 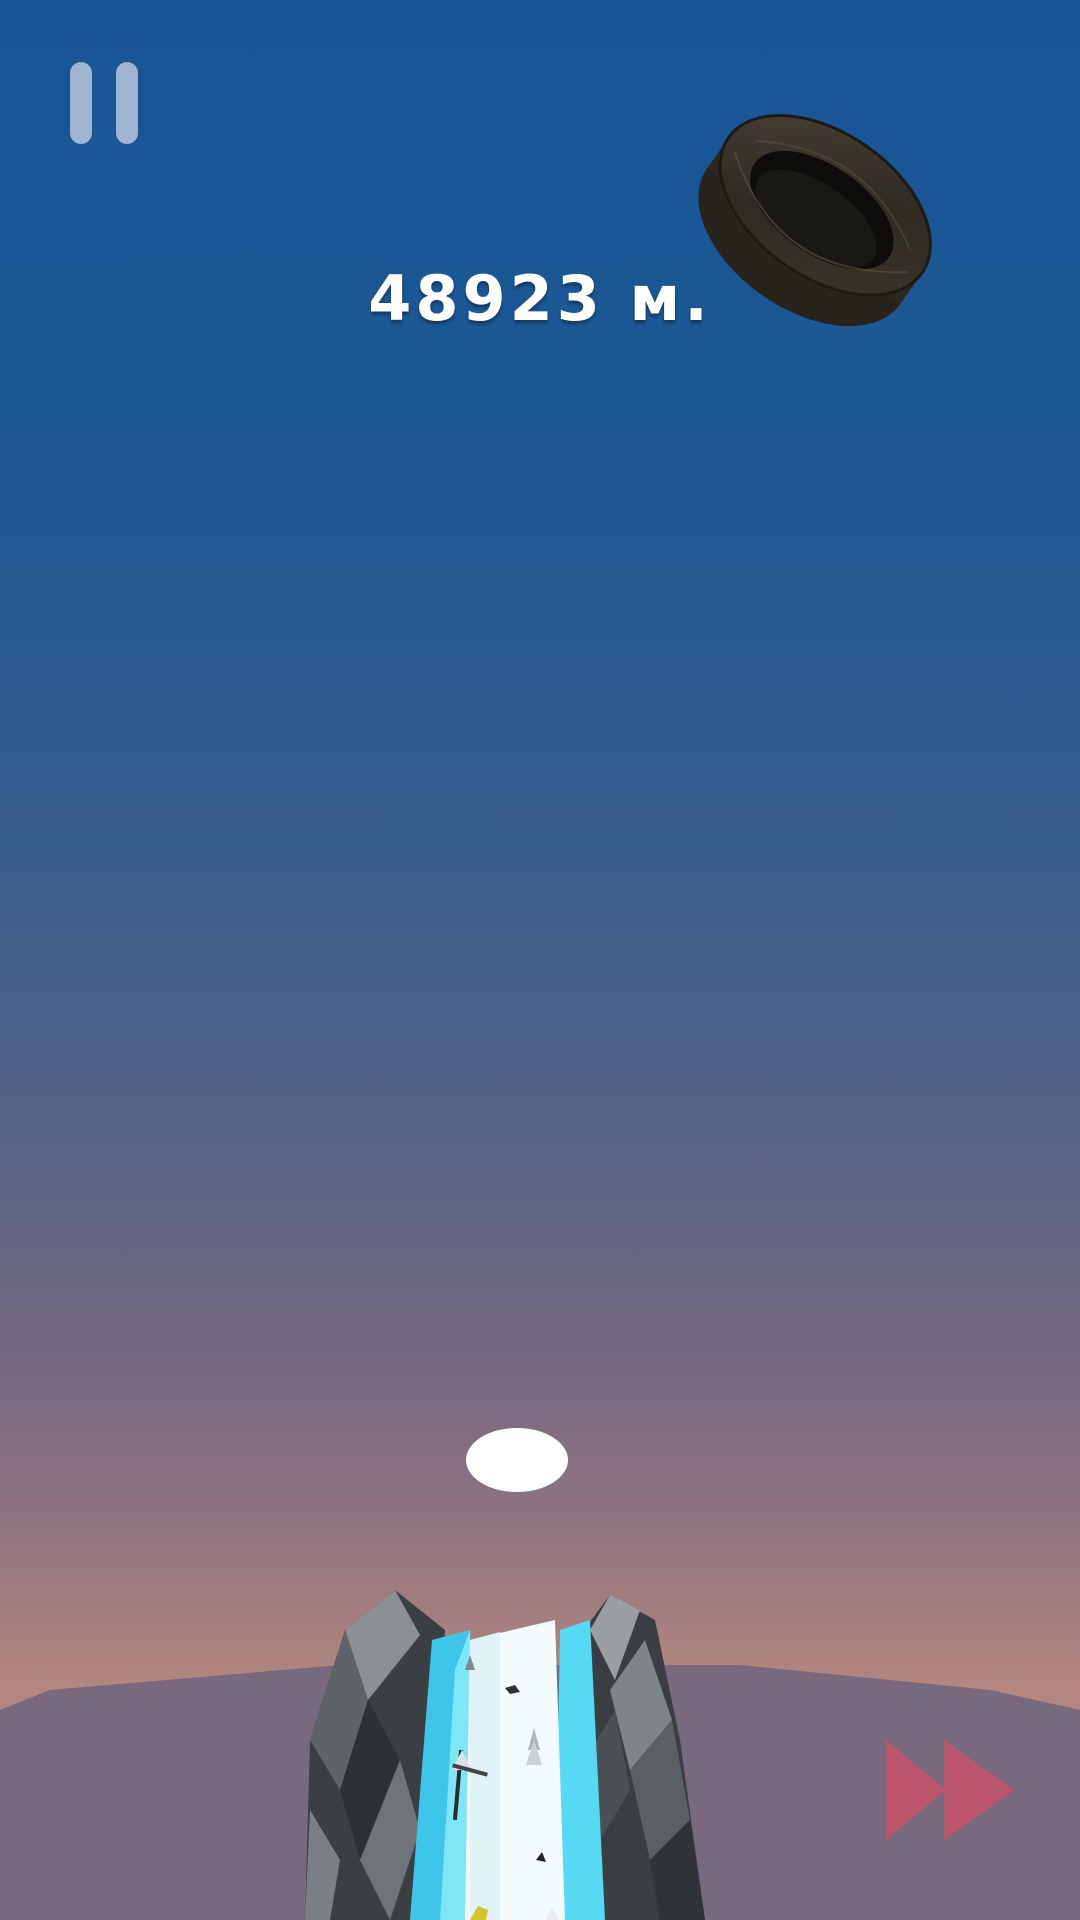 I want to click on fast-forward-icon, so click(x=950, y=1790).